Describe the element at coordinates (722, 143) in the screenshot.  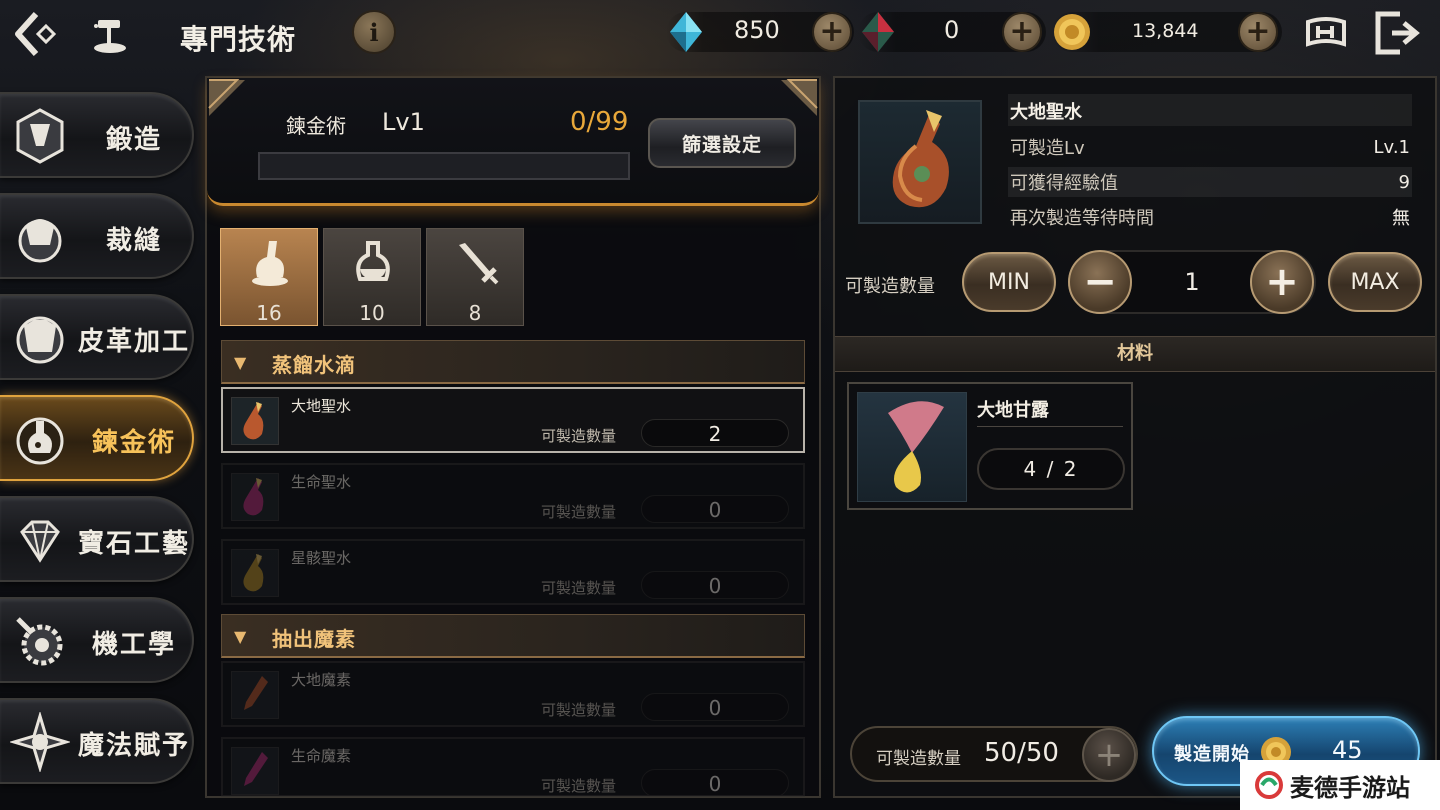
I see `filter-settings-button: 篩選設定` at that location.